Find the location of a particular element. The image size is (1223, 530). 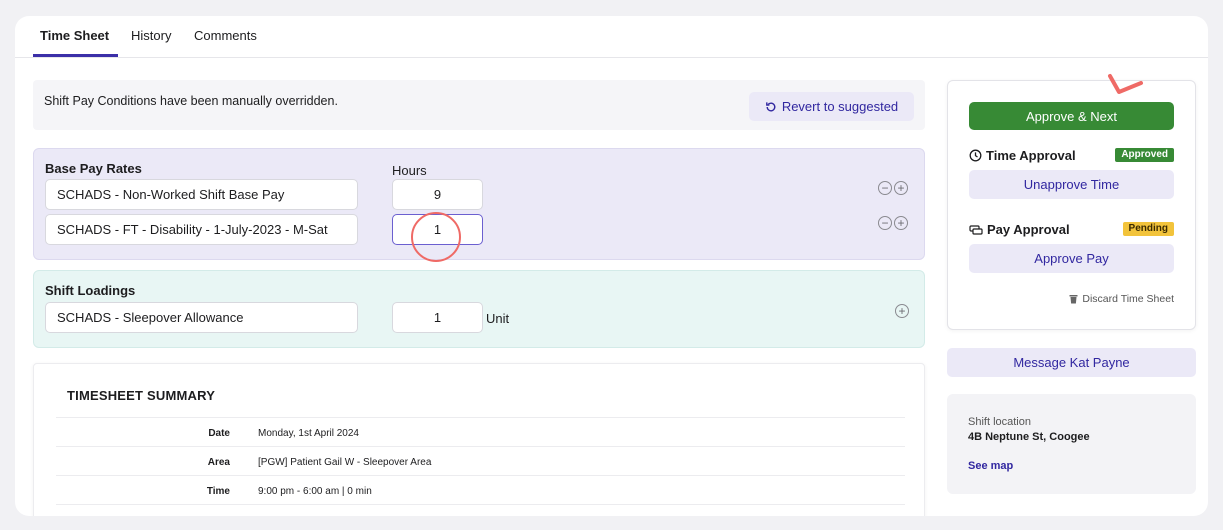

summary-value: 9:00 pm - 6:00 am | 0 min is located at coordinates (315, 491).